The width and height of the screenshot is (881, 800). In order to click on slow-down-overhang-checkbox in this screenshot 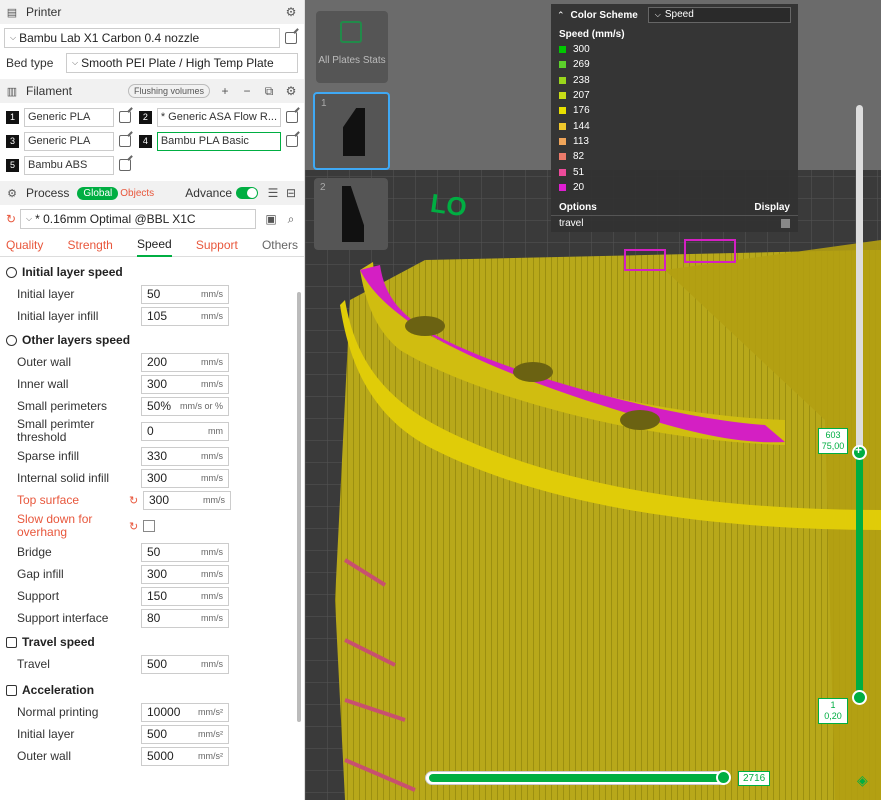, I will do `click(149, 526)`.